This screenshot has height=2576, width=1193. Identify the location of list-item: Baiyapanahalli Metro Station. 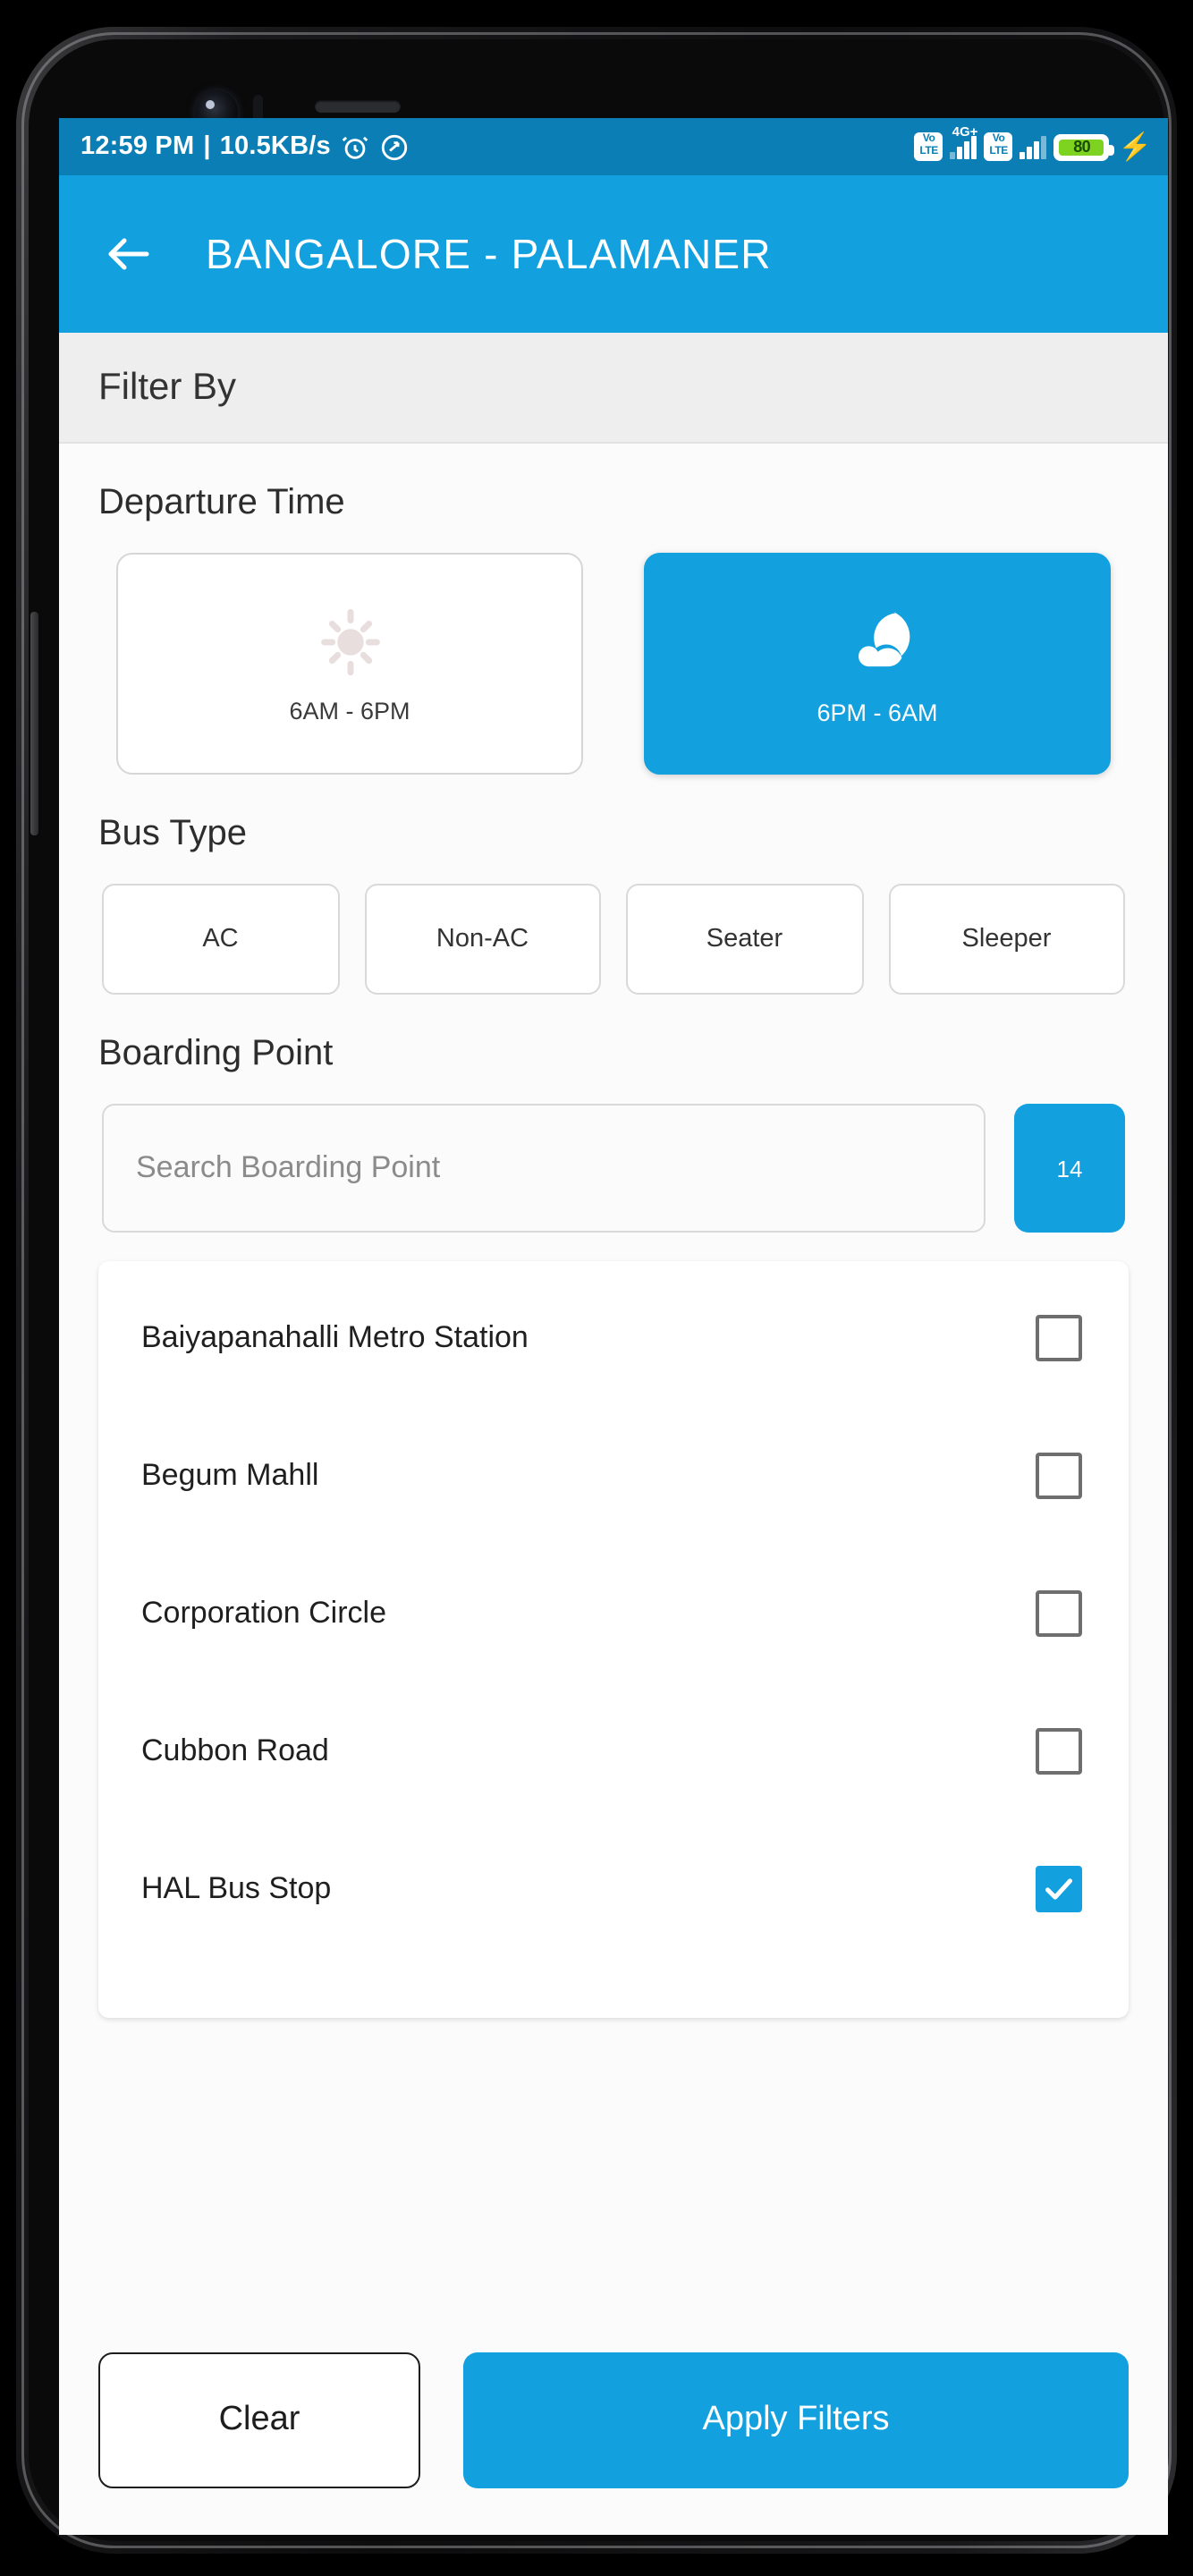
(613, 1337).